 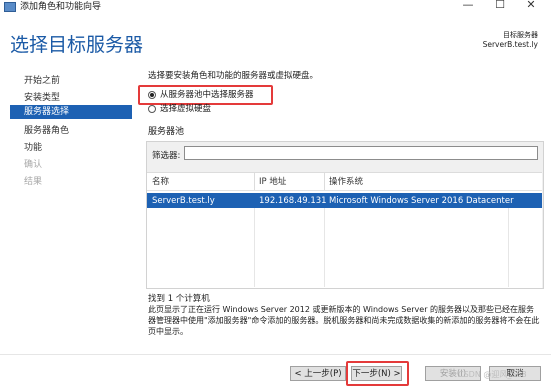 I want to click on radio-select-from-pool: 从服务器池中选择服务器, so click(x=201, y=94).